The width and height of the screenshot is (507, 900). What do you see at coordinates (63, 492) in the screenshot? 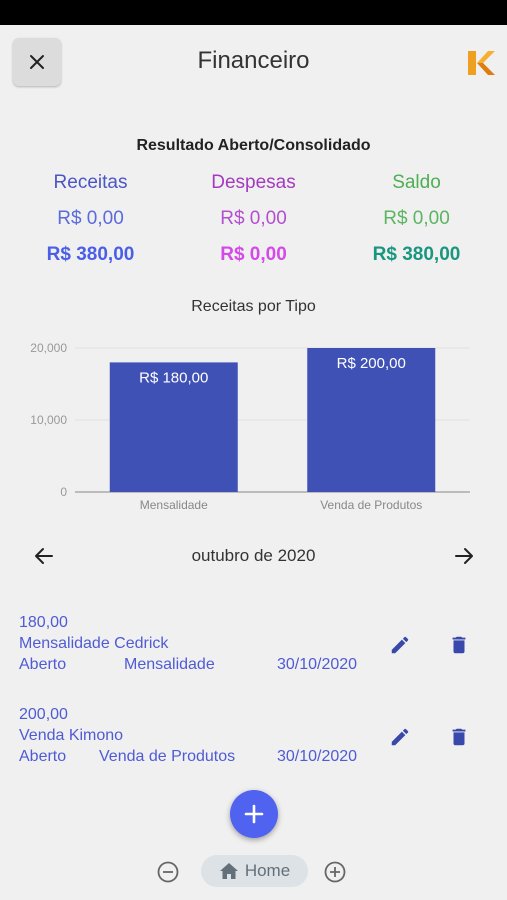
I see `y-tick-label: 0` at bounding box center [63, 492].